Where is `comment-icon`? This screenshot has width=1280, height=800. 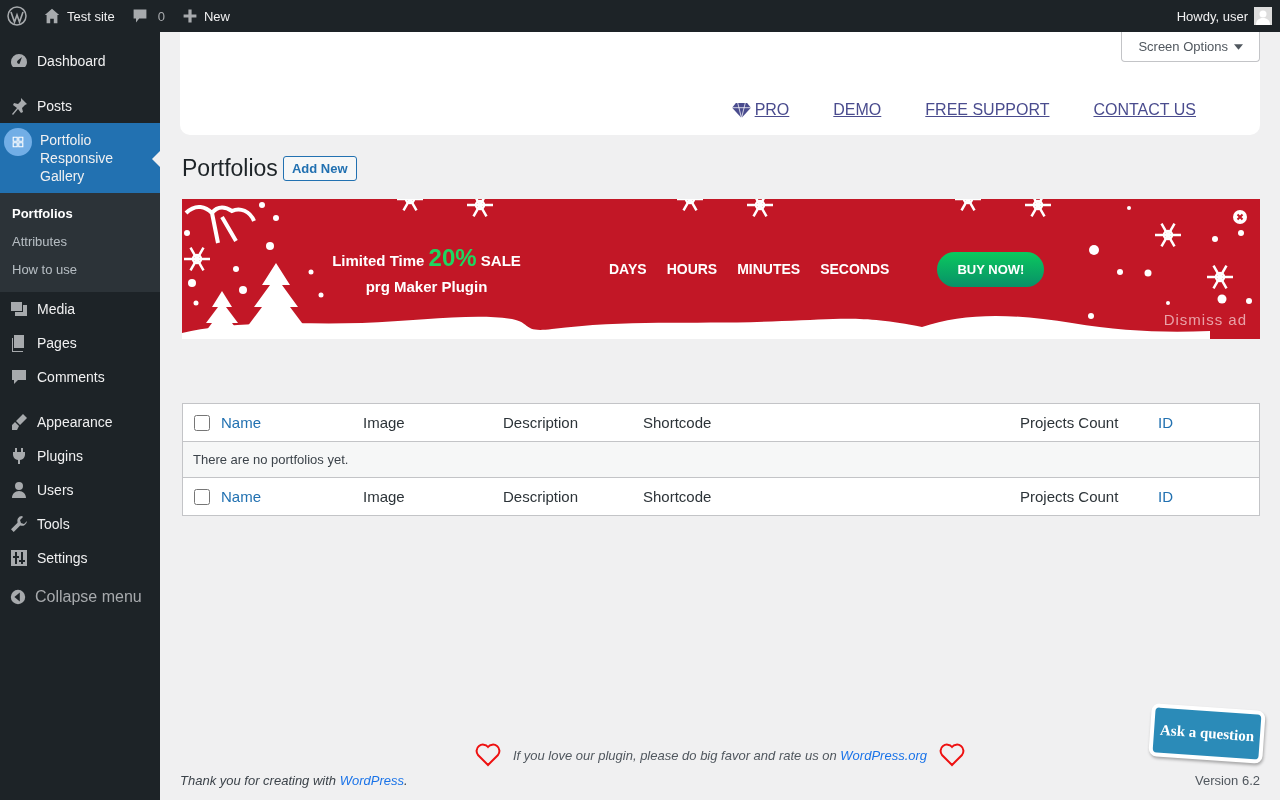 comment-icon is located at coordinates (139, 16).